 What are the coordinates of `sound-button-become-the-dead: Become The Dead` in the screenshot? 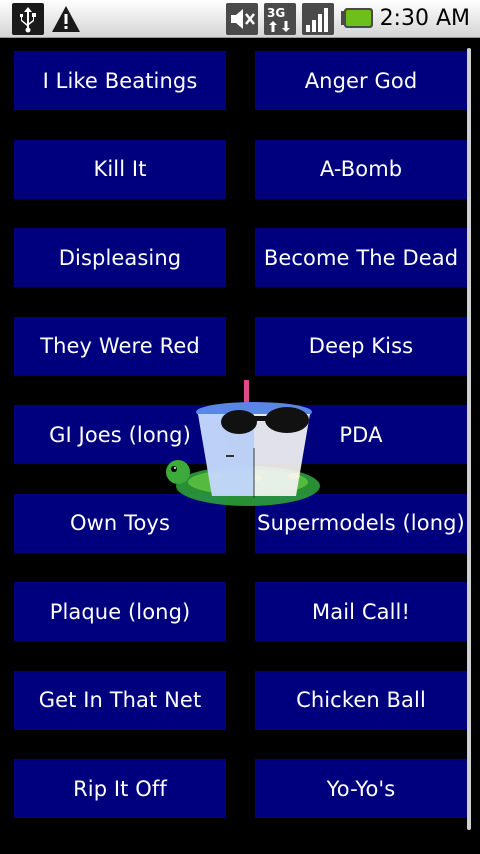 It's located at (361, 257).